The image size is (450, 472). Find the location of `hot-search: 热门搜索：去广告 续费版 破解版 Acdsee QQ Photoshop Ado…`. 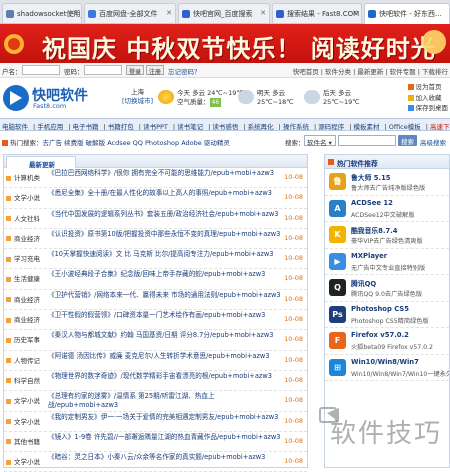

hot-search: 热门搜索：去广告 续费版 破解版 Acdsee QQ Photoshop Ado… is located at coordinates (116, 142).